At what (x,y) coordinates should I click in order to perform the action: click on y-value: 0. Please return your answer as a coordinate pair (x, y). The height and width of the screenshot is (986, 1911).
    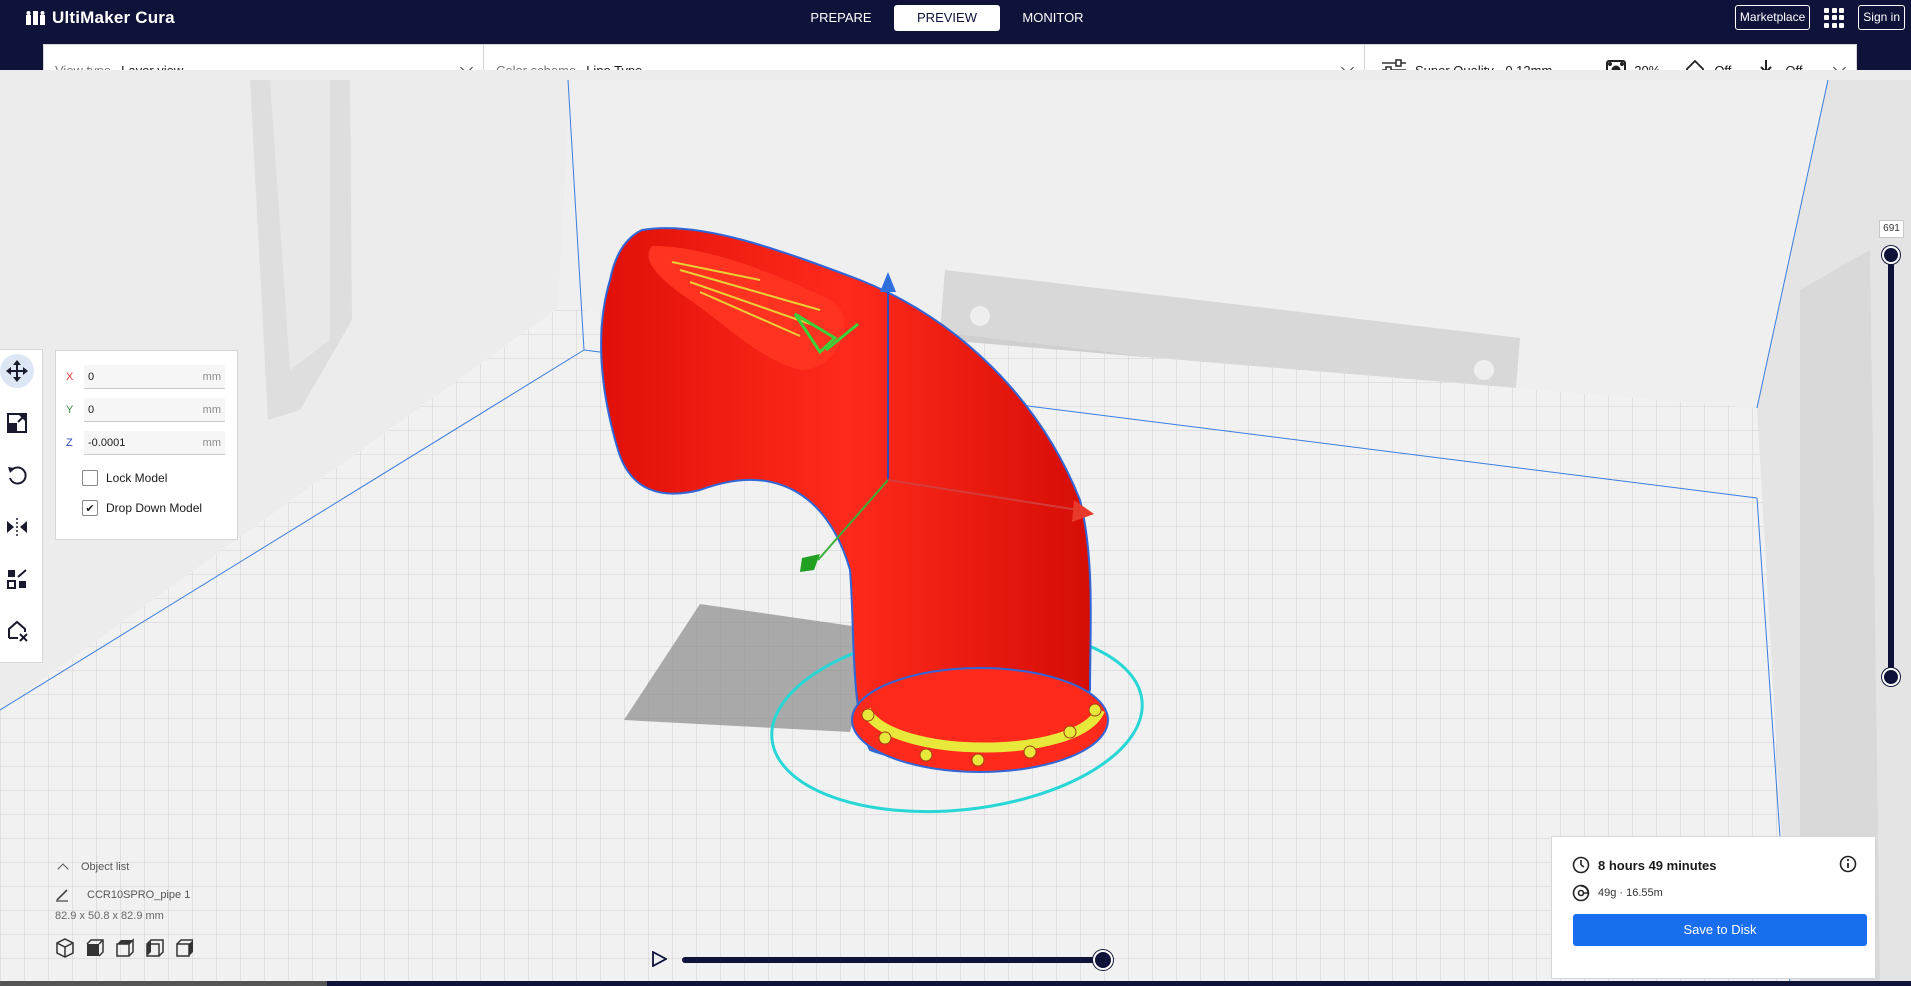
    Looking at the image, I should click on (91, 409).